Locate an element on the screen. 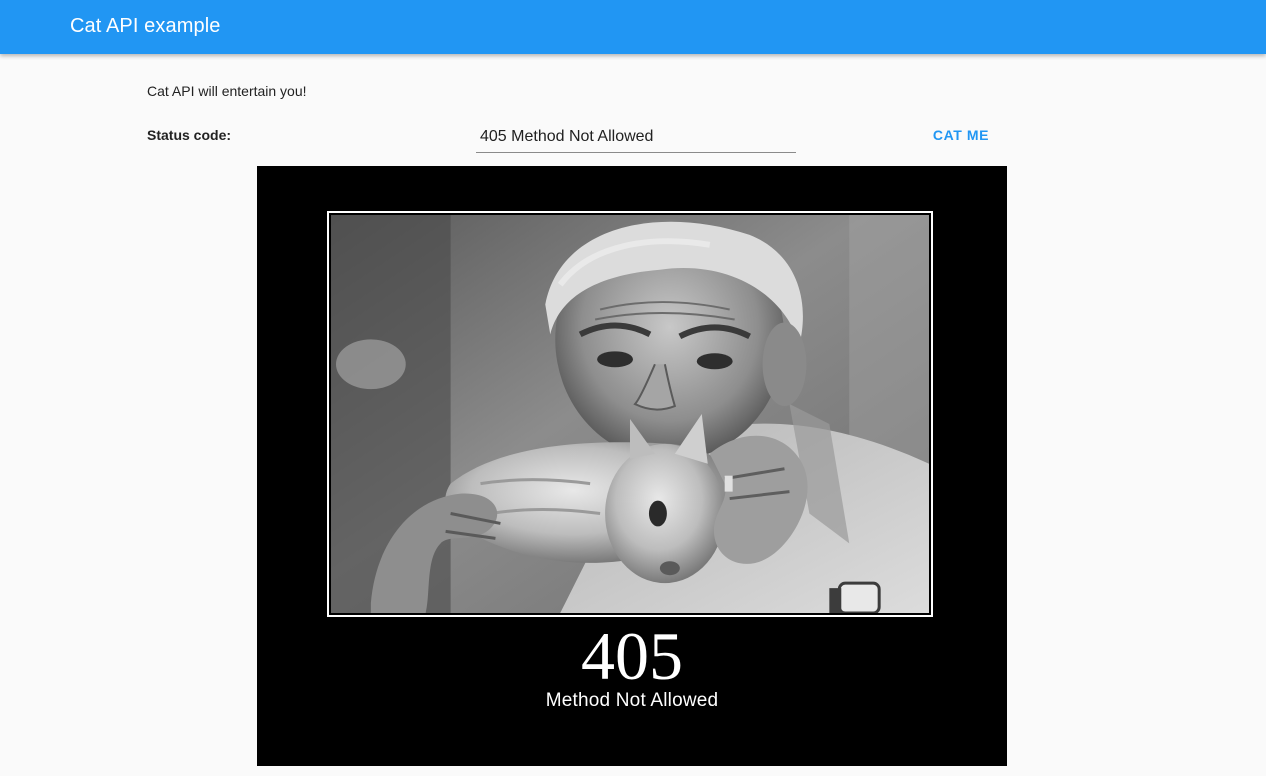 Image resolution: width=1266 pixels, height=776 pixels. poster-status-message: Method Not Allowed is located at coordinates (632, 700).